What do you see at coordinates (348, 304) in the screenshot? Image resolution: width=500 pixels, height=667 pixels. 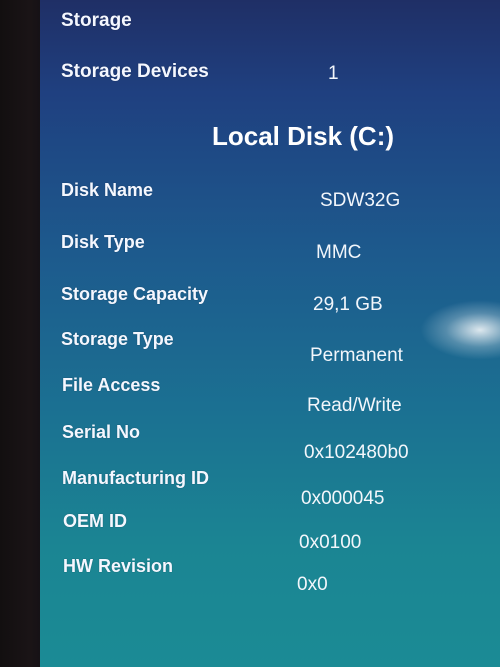 I see `storage-capacity-value: 29,1 GB` at bounding box center [348, 304].